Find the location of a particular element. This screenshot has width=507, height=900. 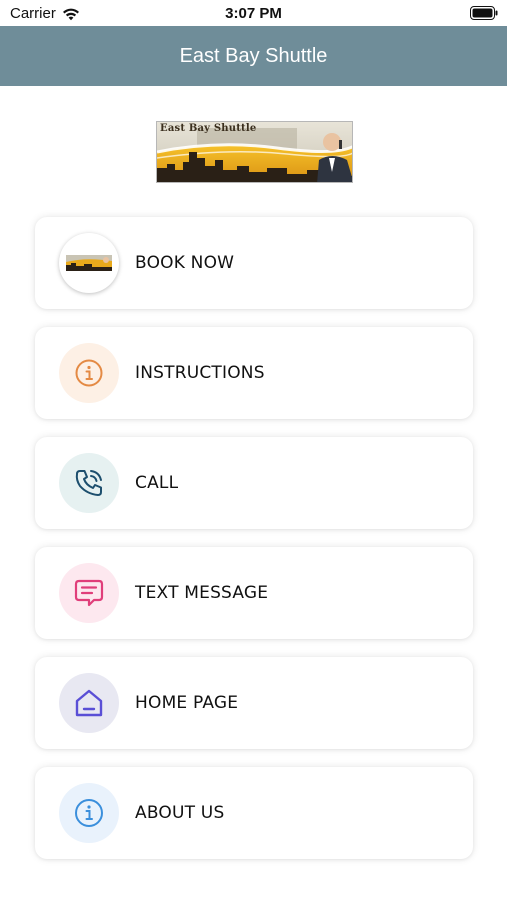

navigation-bar: East Bay Shuttle is located at coordinates (253, 56).